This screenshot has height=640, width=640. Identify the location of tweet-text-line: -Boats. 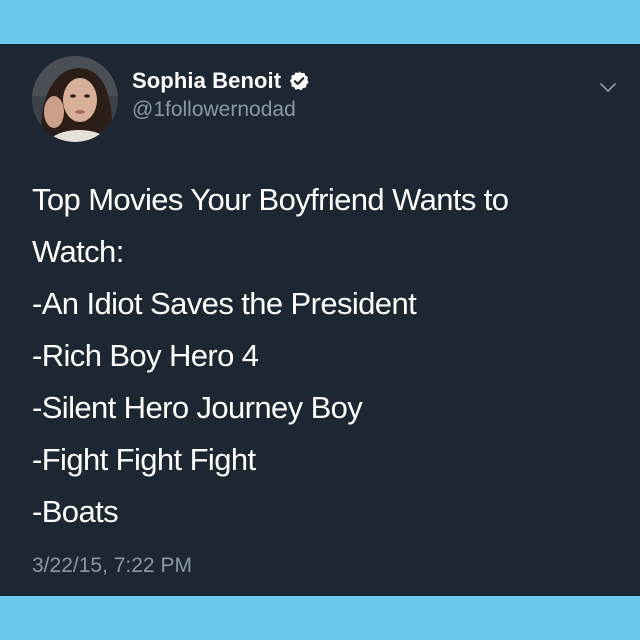
(75, 511).